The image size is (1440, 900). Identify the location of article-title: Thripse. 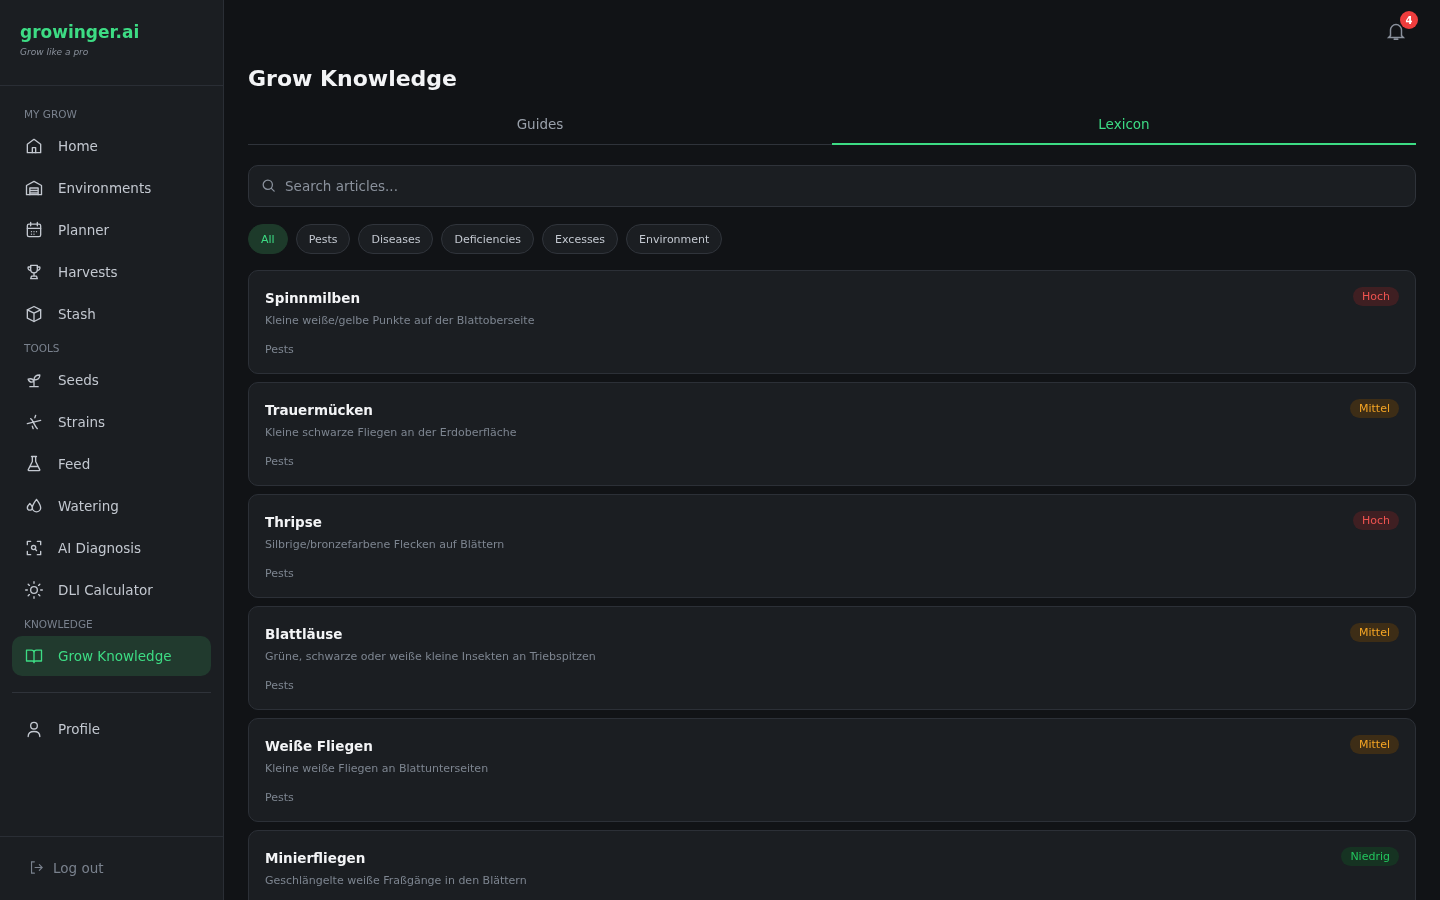
(293, 522).